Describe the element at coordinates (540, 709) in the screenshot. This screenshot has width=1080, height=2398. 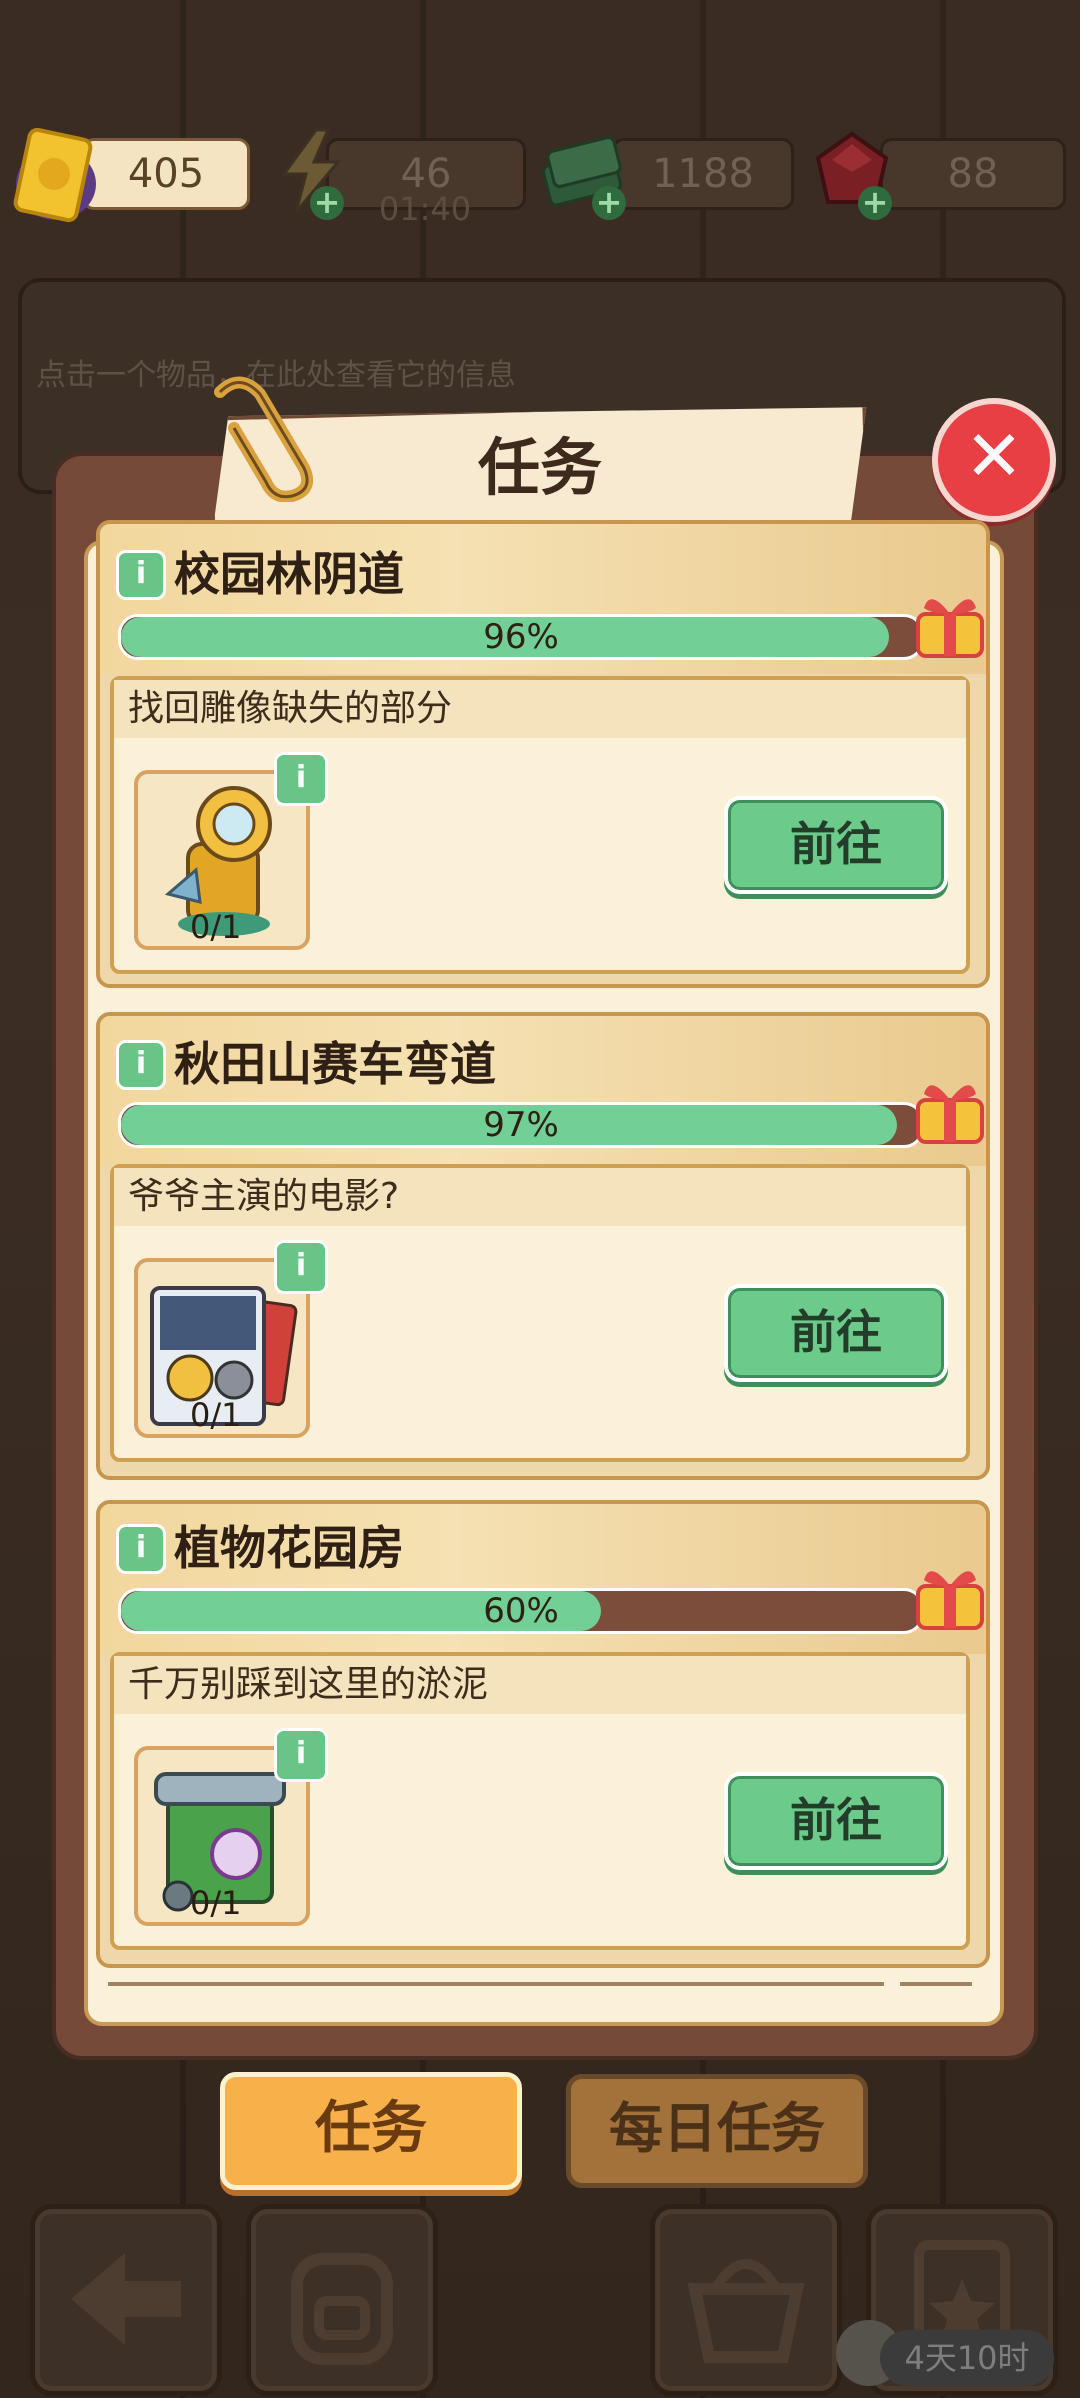
I see `task-title: 找回雕像缺失的部分` at that location.